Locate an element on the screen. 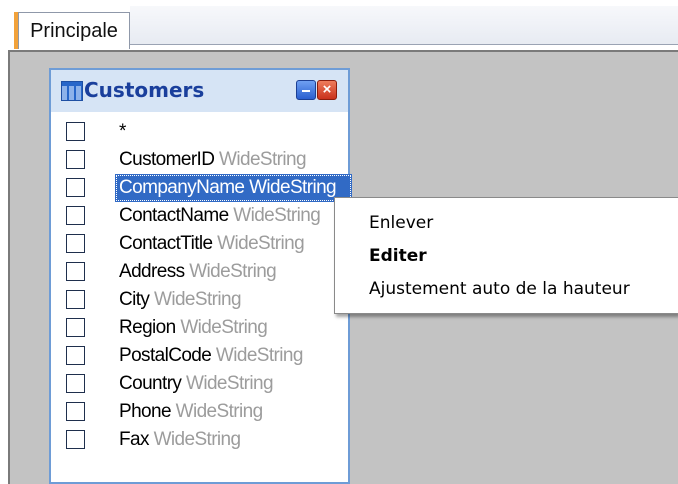 This screenshot has width=678, height=484. field-label: Country WideString is located at coordinates (196, 384).